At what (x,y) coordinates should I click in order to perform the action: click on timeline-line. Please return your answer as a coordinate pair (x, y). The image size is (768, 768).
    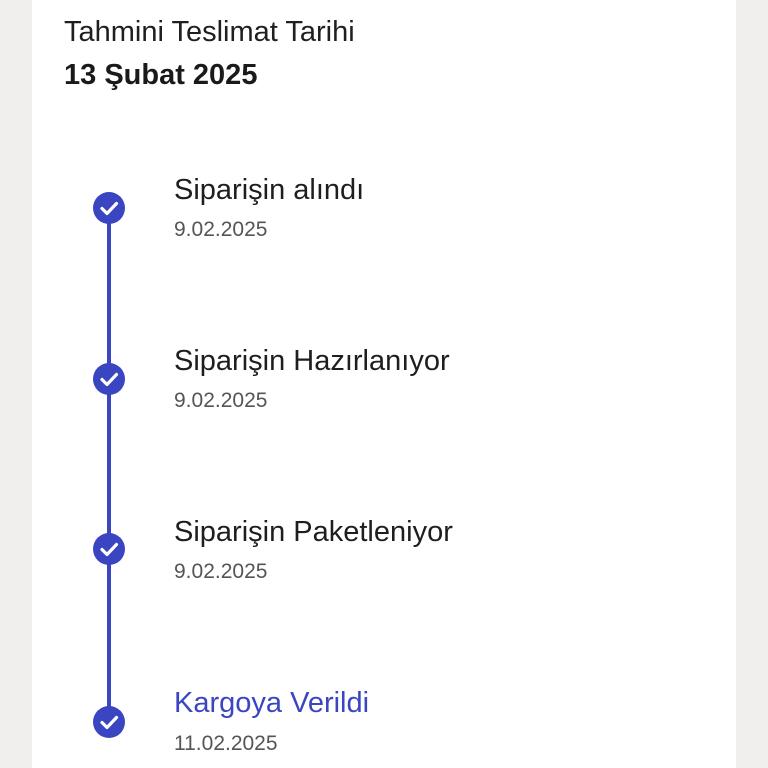
    Looking at the image, I should click on (109, 468).